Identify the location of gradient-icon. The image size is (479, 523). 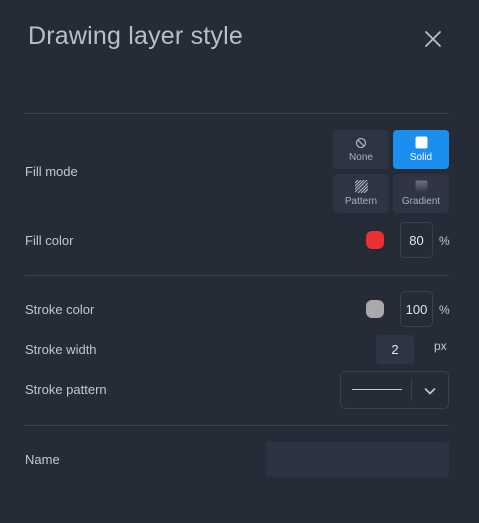
(421, 186).